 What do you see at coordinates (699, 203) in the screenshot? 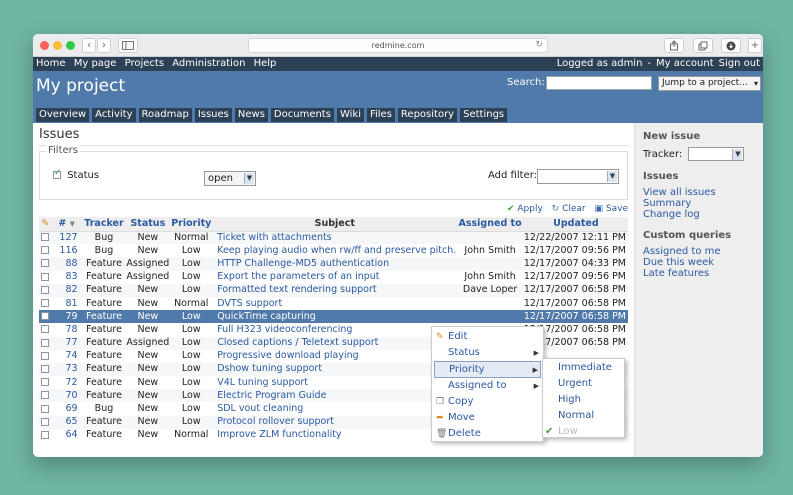
I see `summary-link: Summary` at bounding box center [699, 203].